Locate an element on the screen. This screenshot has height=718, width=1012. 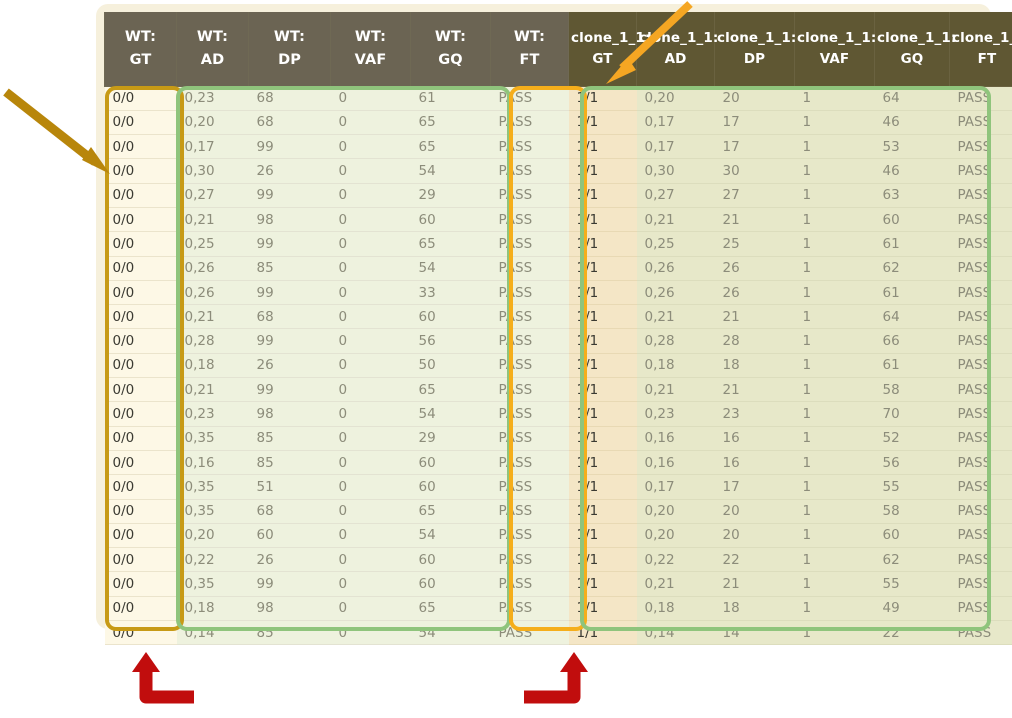
cell-clone_ad: 0,22 is located at coordinates (675, 560).